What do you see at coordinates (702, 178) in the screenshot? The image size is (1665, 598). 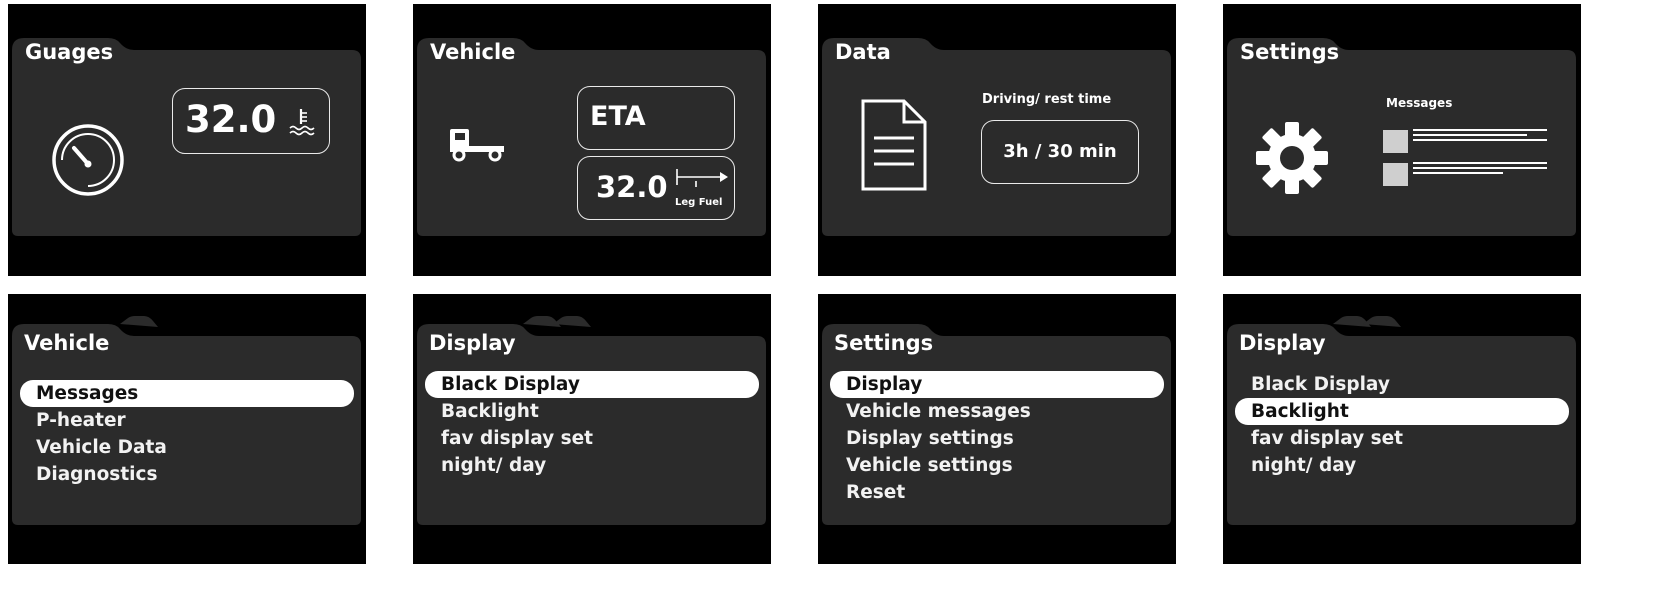 I see `range-arrow-icon` at bounding box center [702, 178].